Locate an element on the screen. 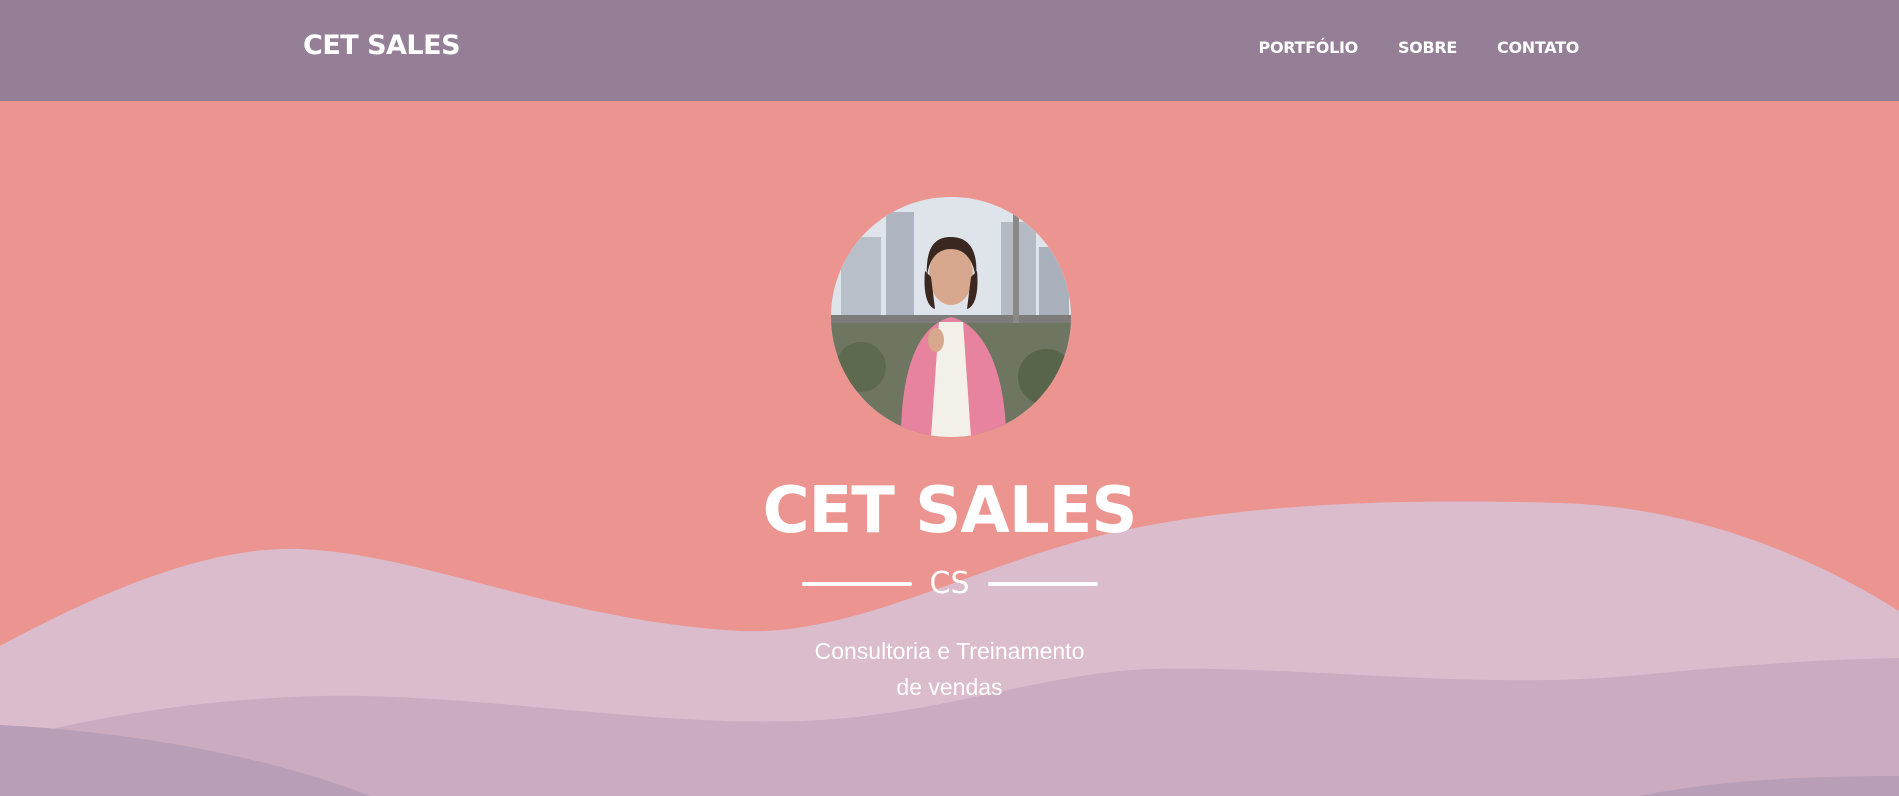  divider-monogram: CS is located at coordinates (949, 583).